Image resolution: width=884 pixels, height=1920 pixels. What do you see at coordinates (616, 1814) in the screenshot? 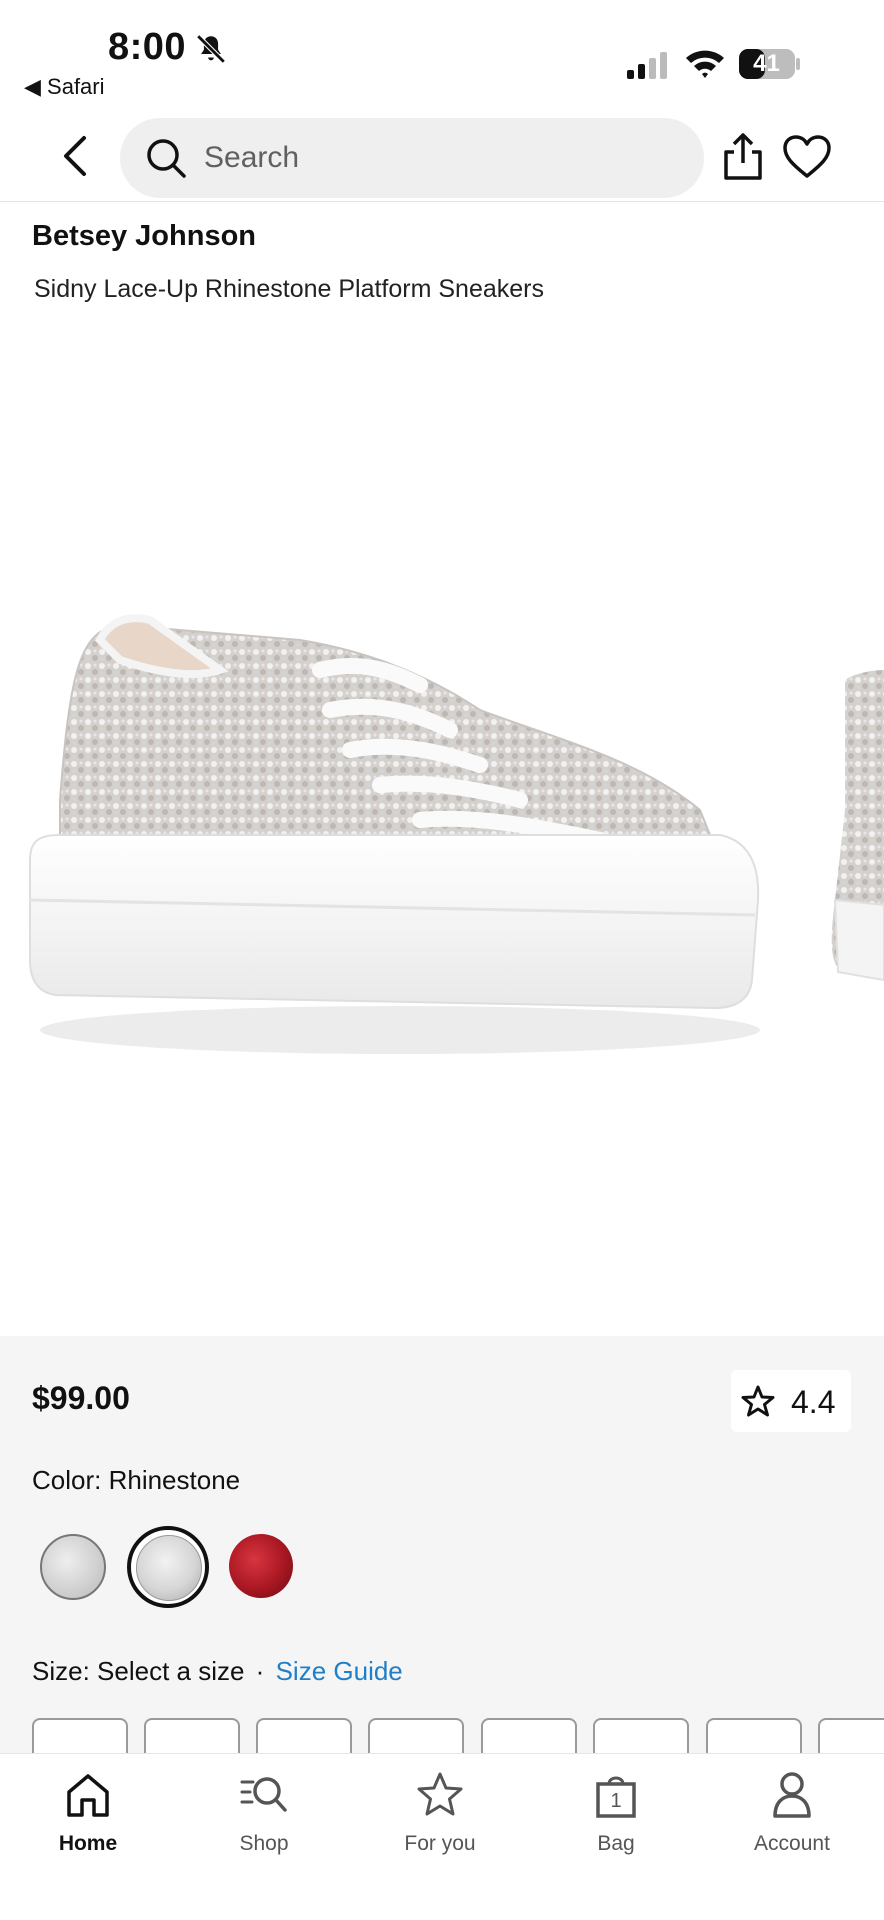
I see `nav-bag: 1 Bag` at bounding box center [616, 1814].